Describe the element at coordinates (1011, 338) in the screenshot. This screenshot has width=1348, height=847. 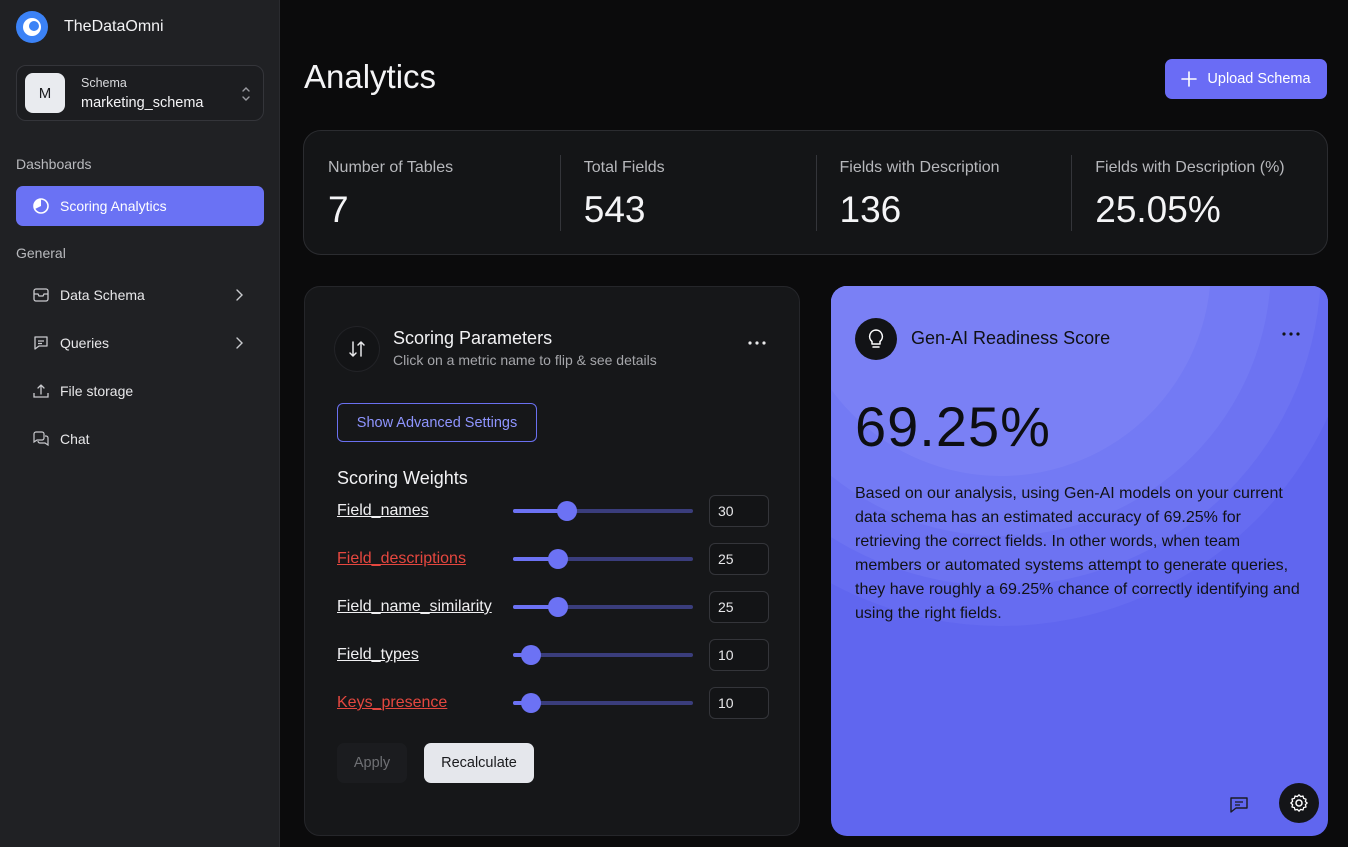
I see `readiness-title: Gen-AI Readiness Score` at that location.